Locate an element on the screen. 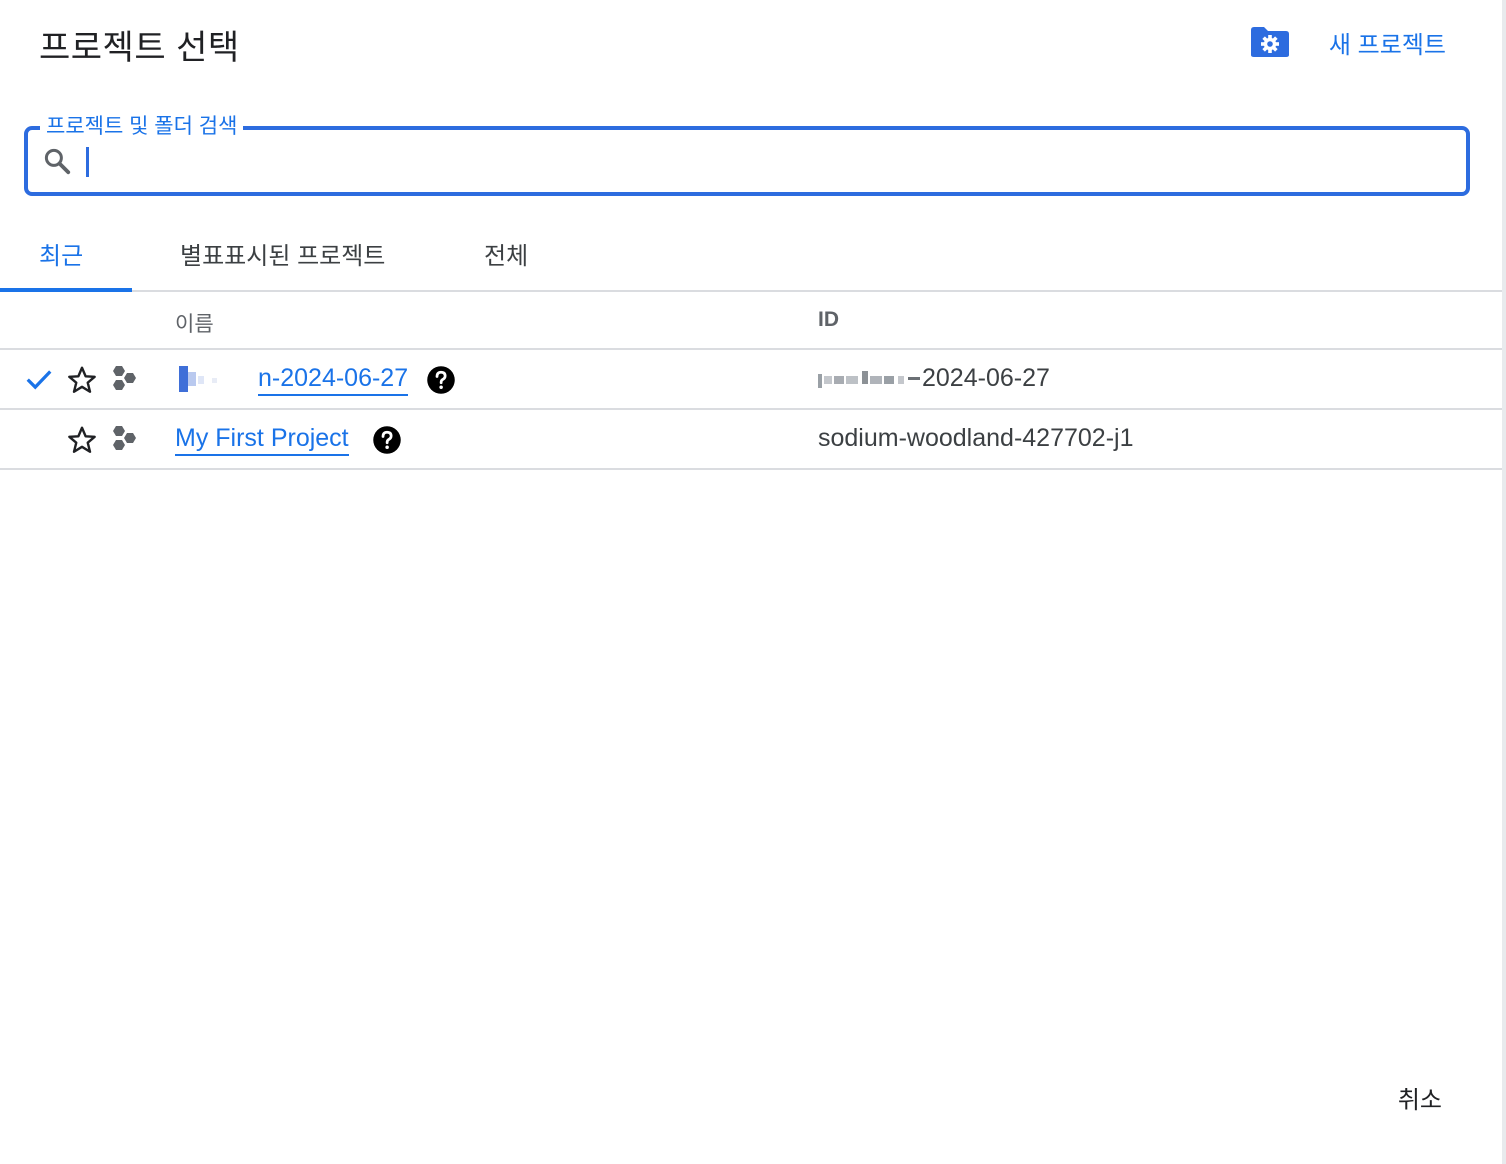  redacted-name-prefix is located at coordinates (217, 378).